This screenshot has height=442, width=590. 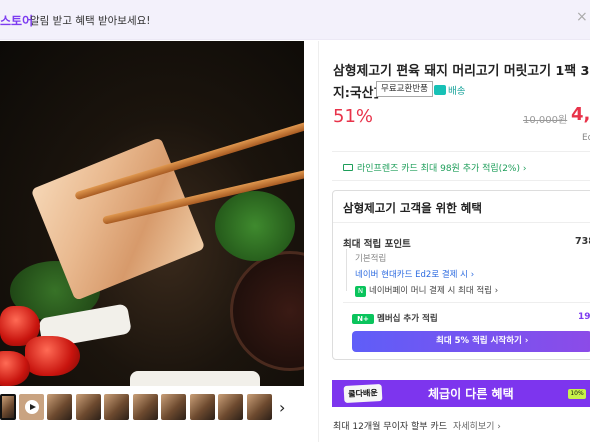 I want to click on shipping-badge-label: 배송, so click(x=457, y=91).